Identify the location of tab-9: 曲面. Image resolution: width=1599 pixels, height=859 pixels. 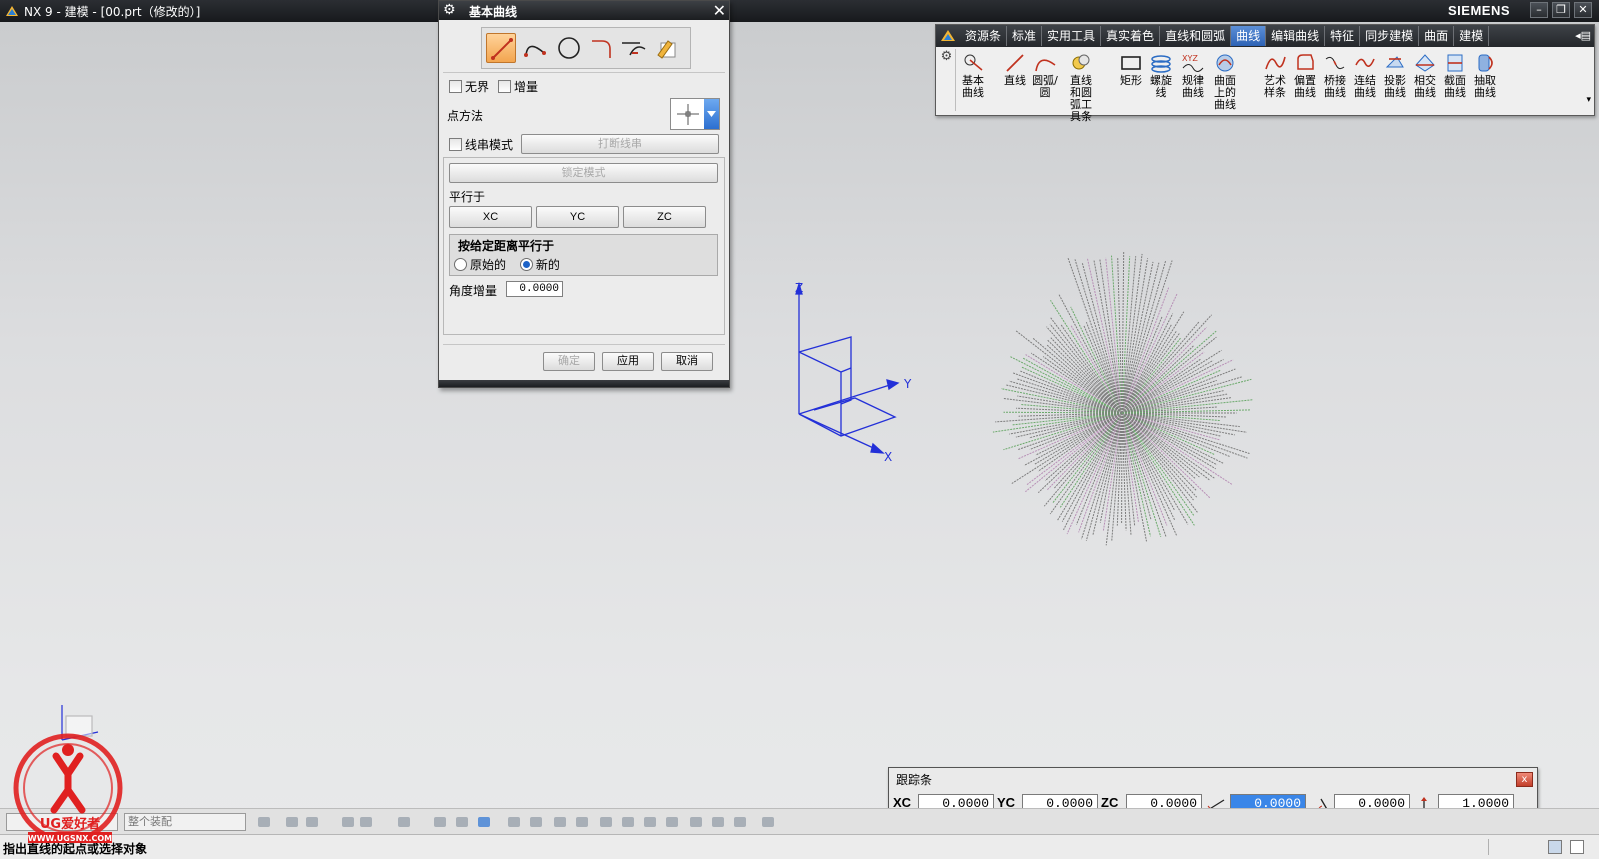
(1437, 36).